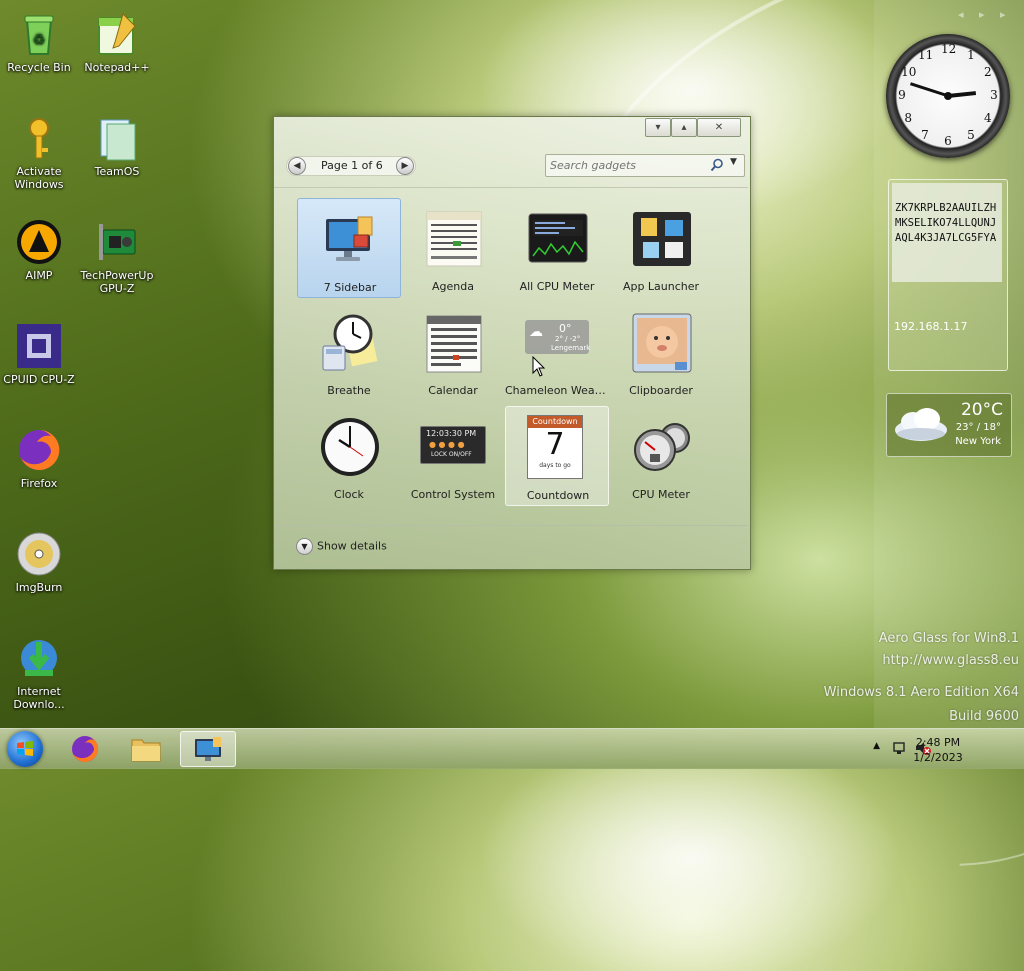  I want to click on watermark-line-4: Build 9600, so click(984, 716).